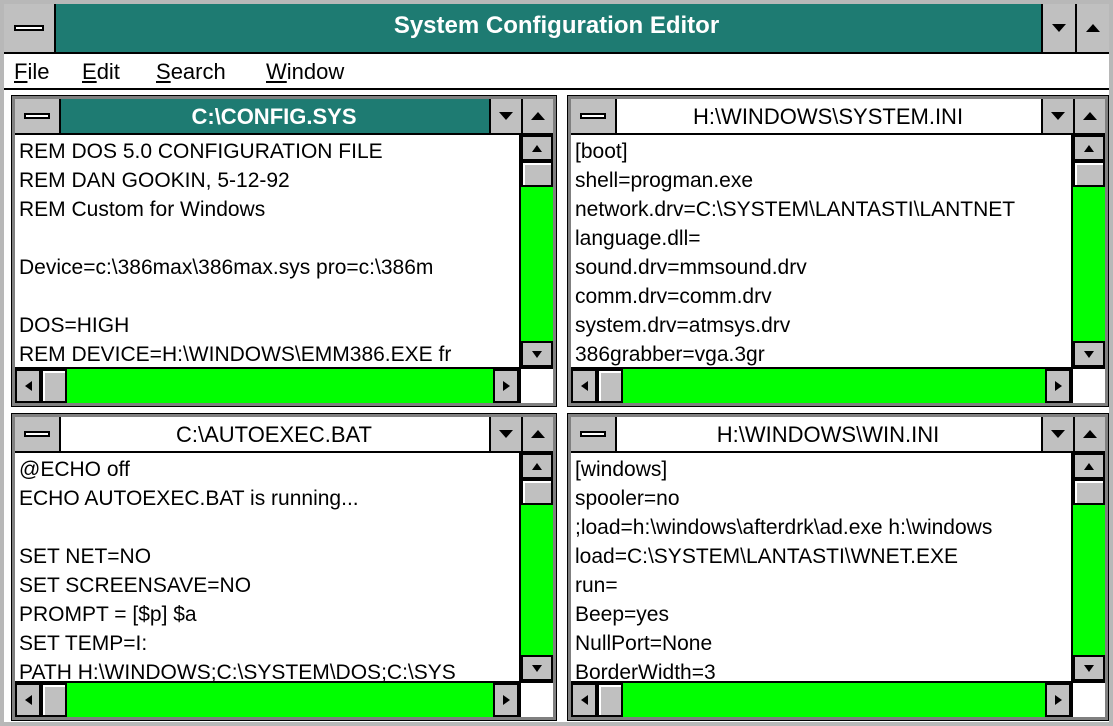  What do you see at coordinates (683, 325) in the screenshot?
I see `text-line: system.drv=atmsys.drv` at bounding box center [683, 325].